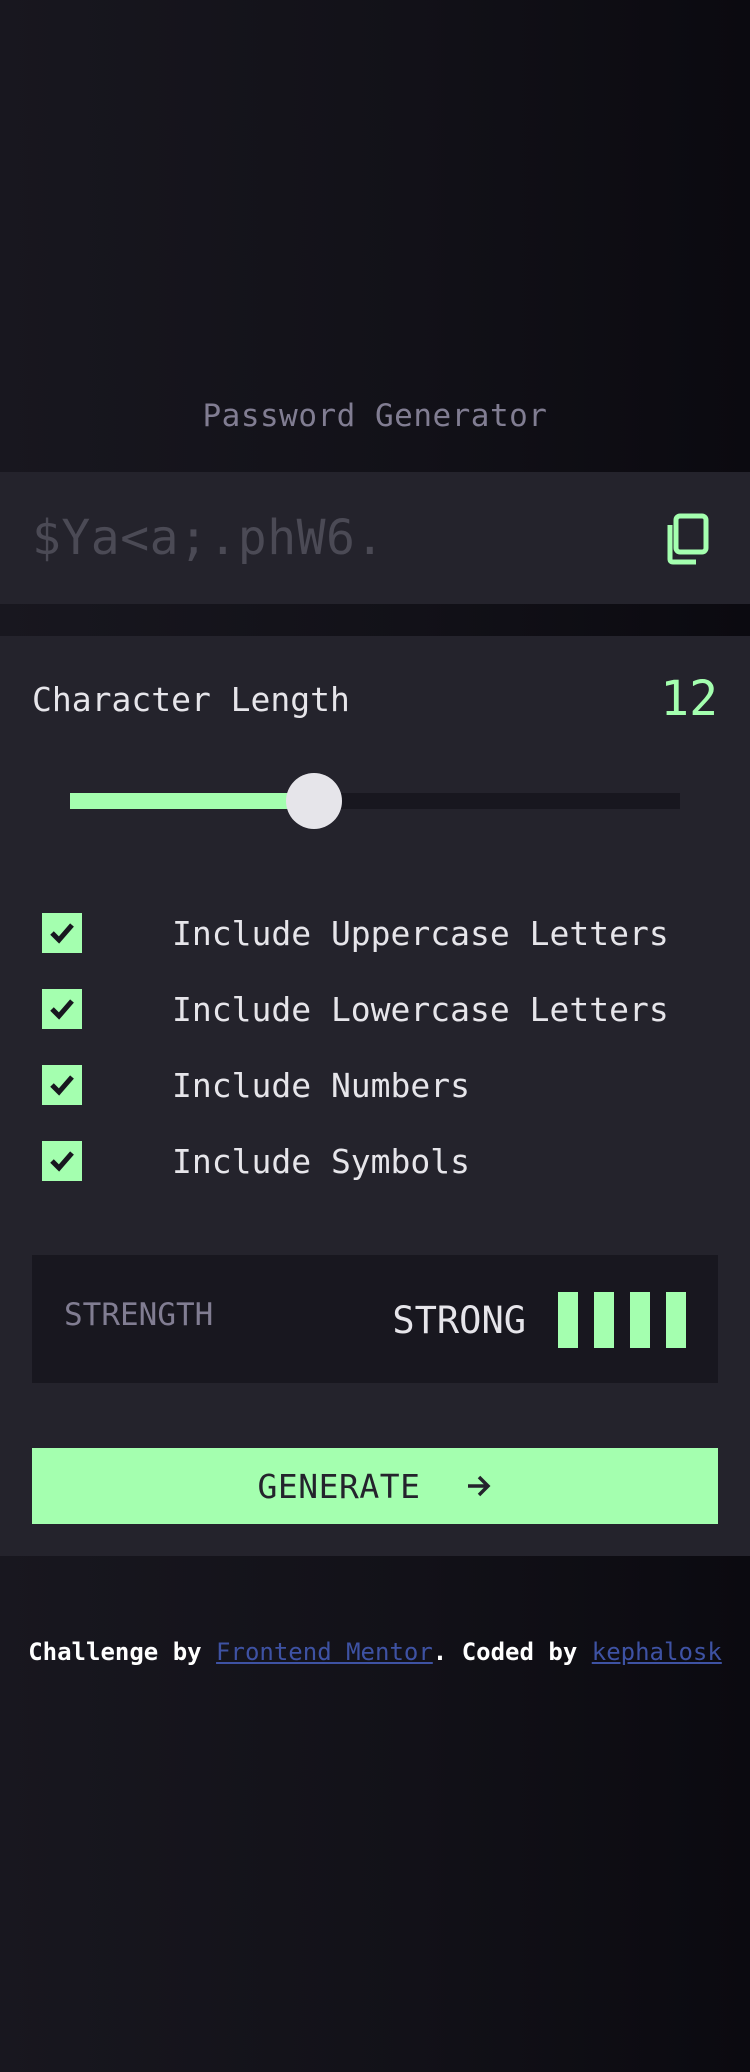 The height and width of the screenshot is (2072, 750). I want to click on generate-label: GENERATE, so click(339, 1486).